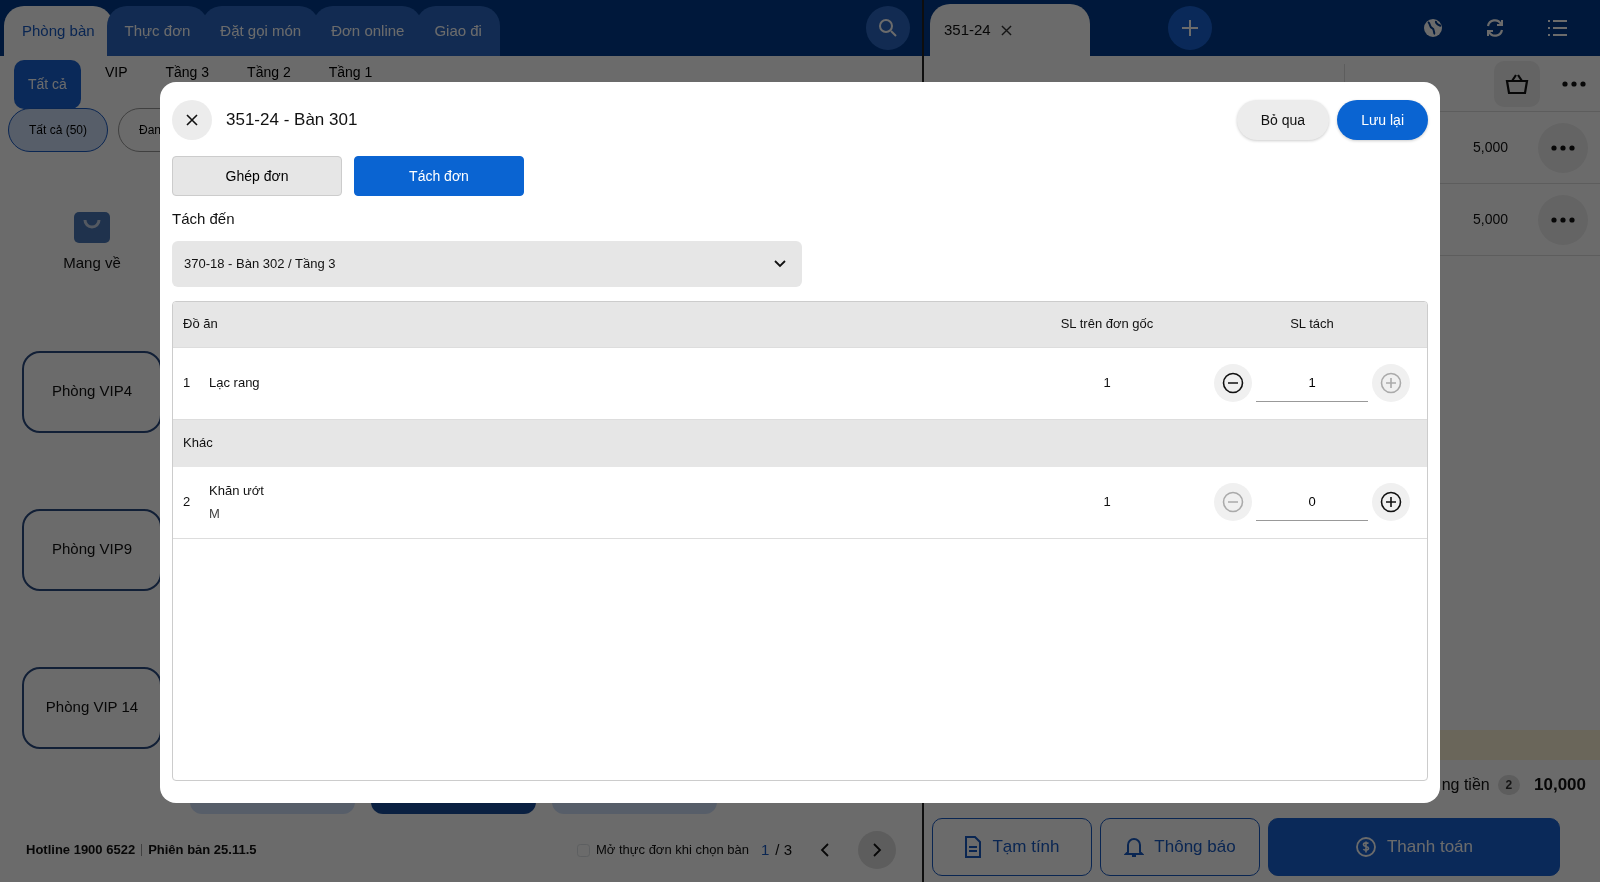 The height and width of the screenshot is (882, 1600). Describe the element at coordinates (1107, 324) in the screenshot. I see `column-header: SL trên đơn gốc` at that location.